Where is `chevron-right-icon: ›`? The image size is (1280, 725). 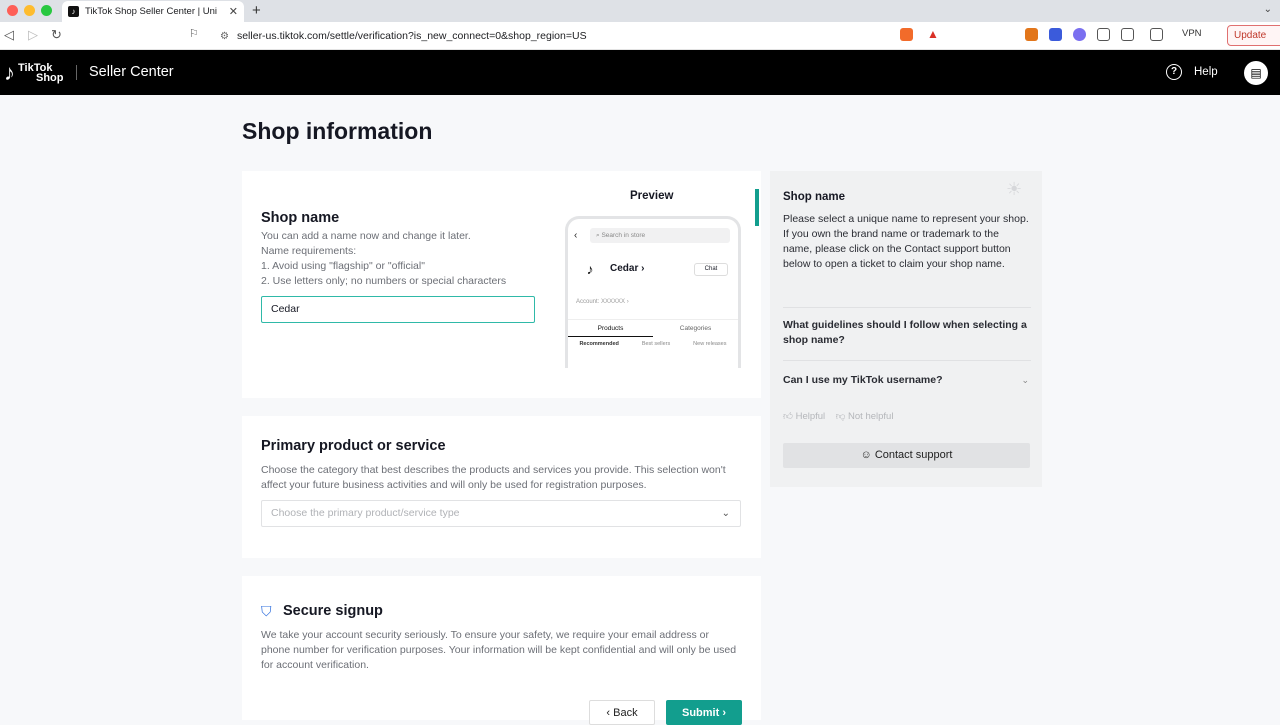
chevron-right-icon: › is located at coordinates (722, 712).